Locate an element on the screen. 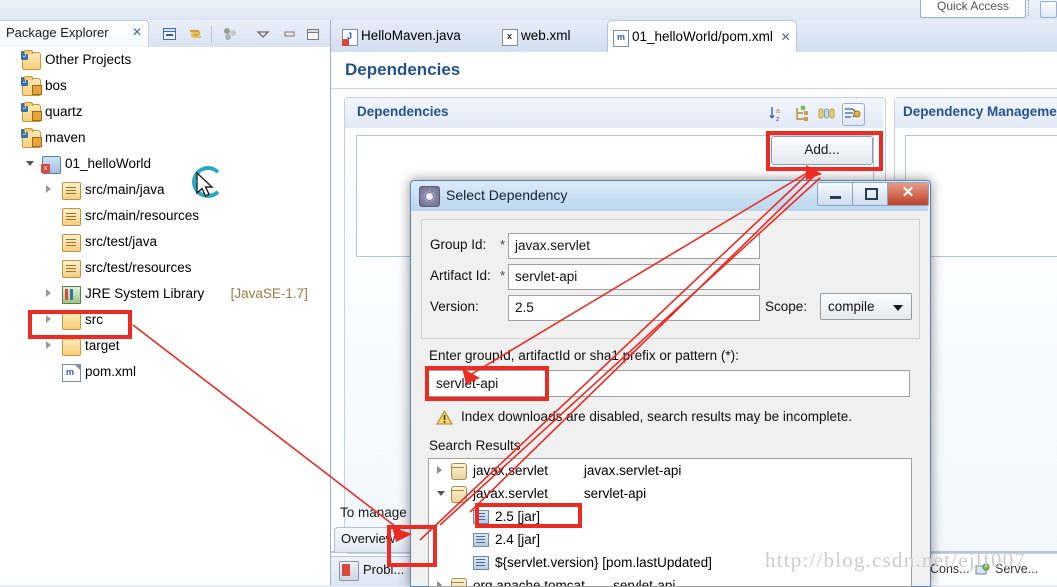  watermark-text: http://blog.csdn.net/ejlf007 is located at coordinates (896, 560).